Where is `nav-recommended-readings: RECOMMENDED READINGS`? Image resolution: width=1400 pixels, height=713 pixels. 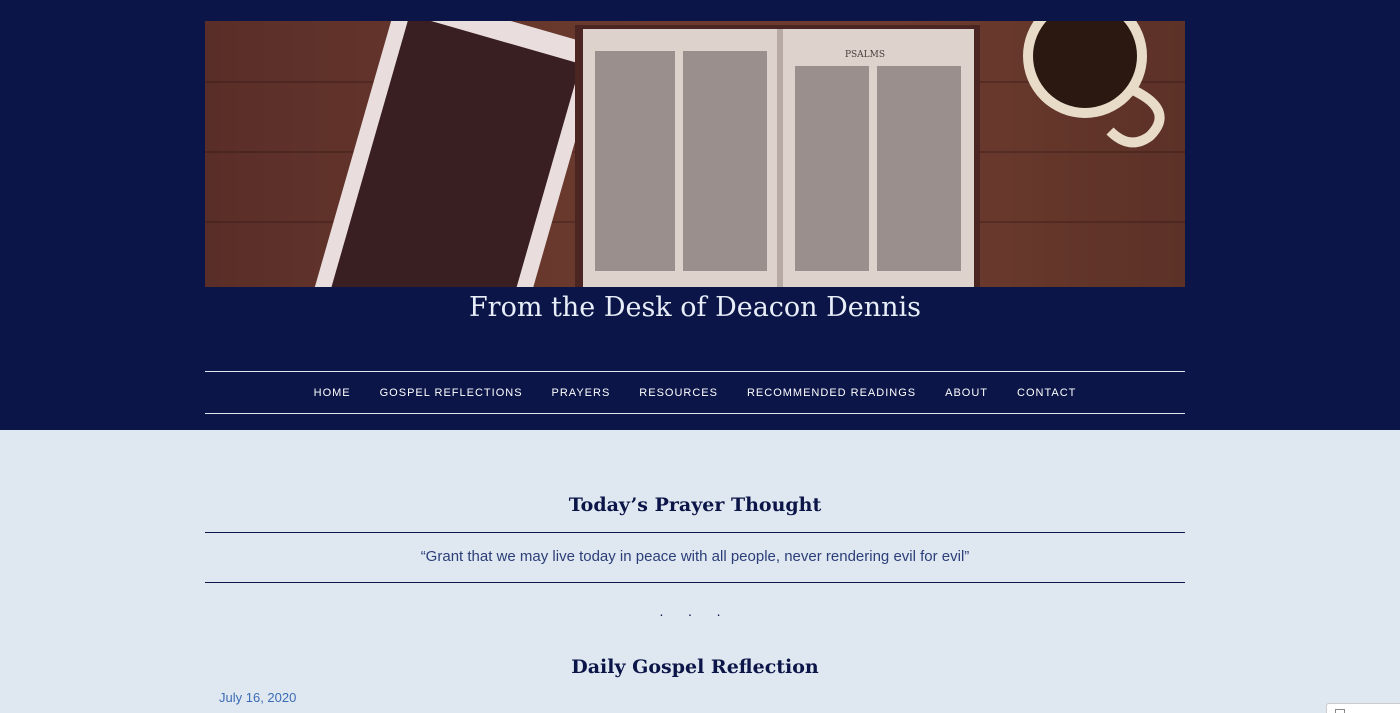 nav-recommended-readings: RECOMMENDED READINGS is located at coordinates (831, 393).